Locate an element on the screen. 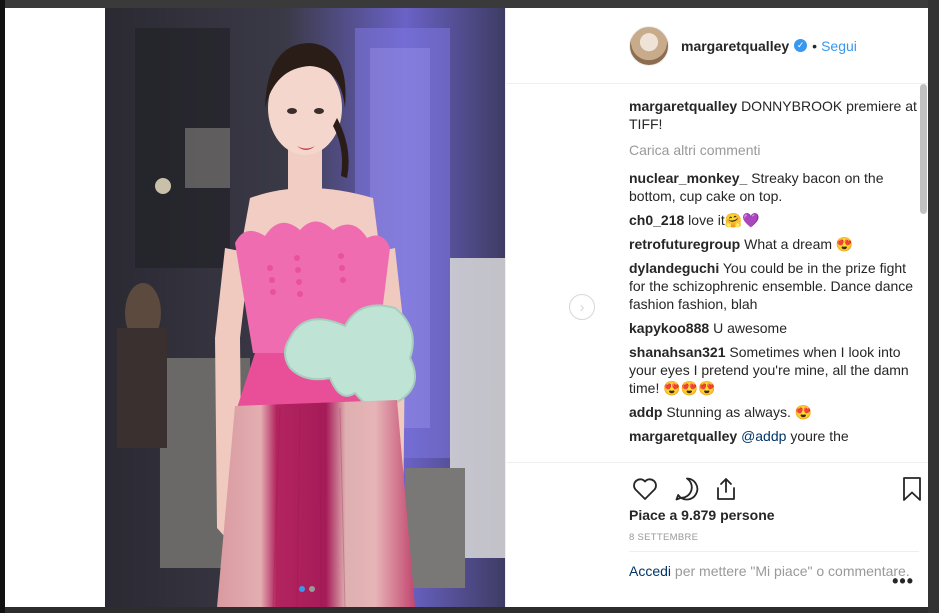 Image resolution: width=939 pixels, height=613 pixels. more-options-icon: ••• is located at coordinates (903, 581).